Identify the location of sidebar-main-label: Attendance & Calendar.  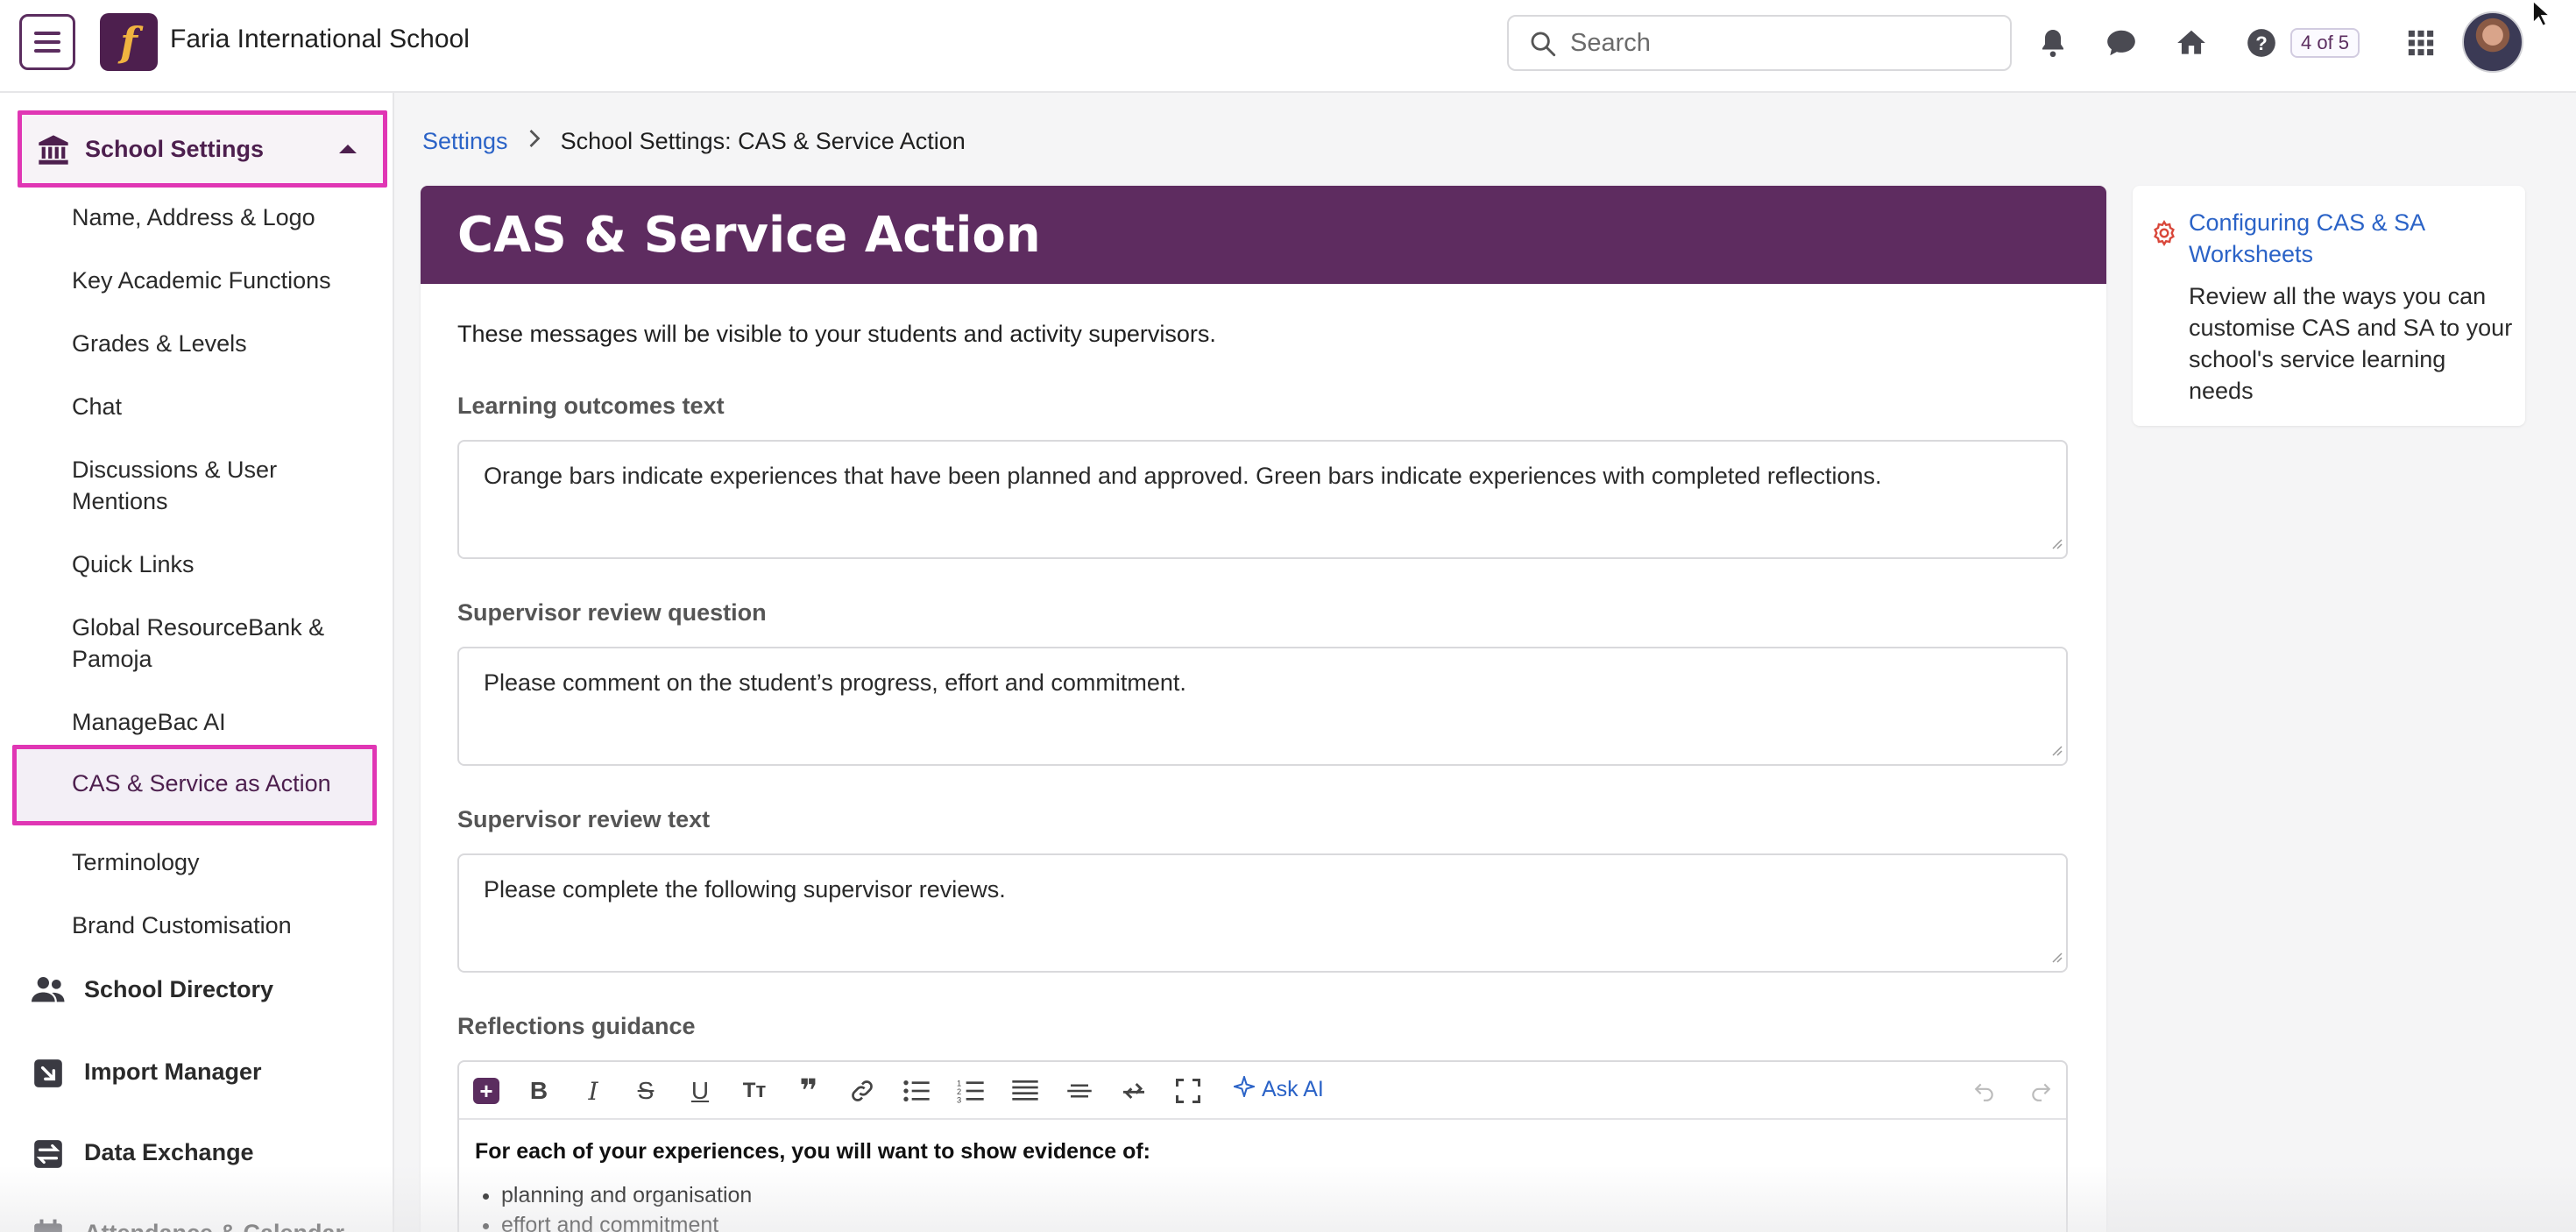
(214, 1226).